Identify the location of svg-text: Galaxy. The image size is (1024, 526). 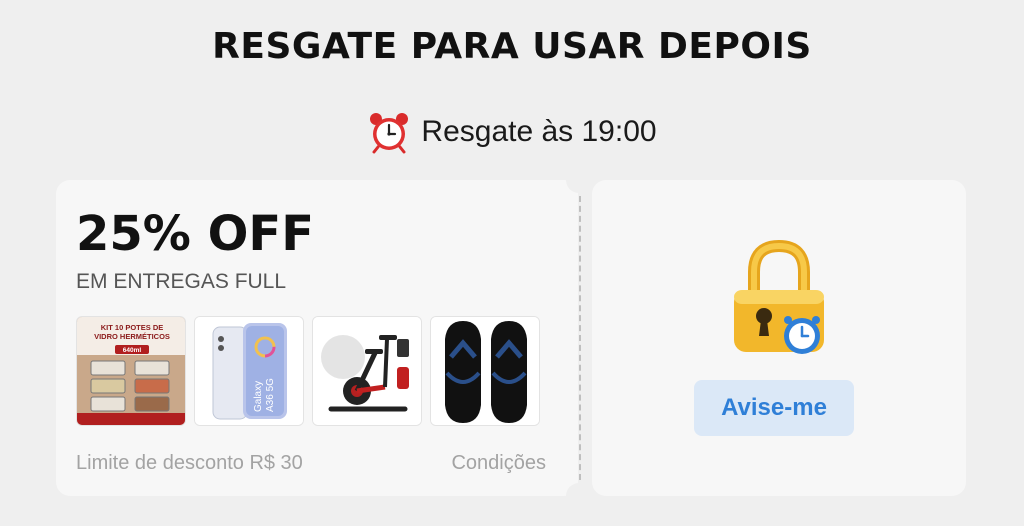
(258, 396).